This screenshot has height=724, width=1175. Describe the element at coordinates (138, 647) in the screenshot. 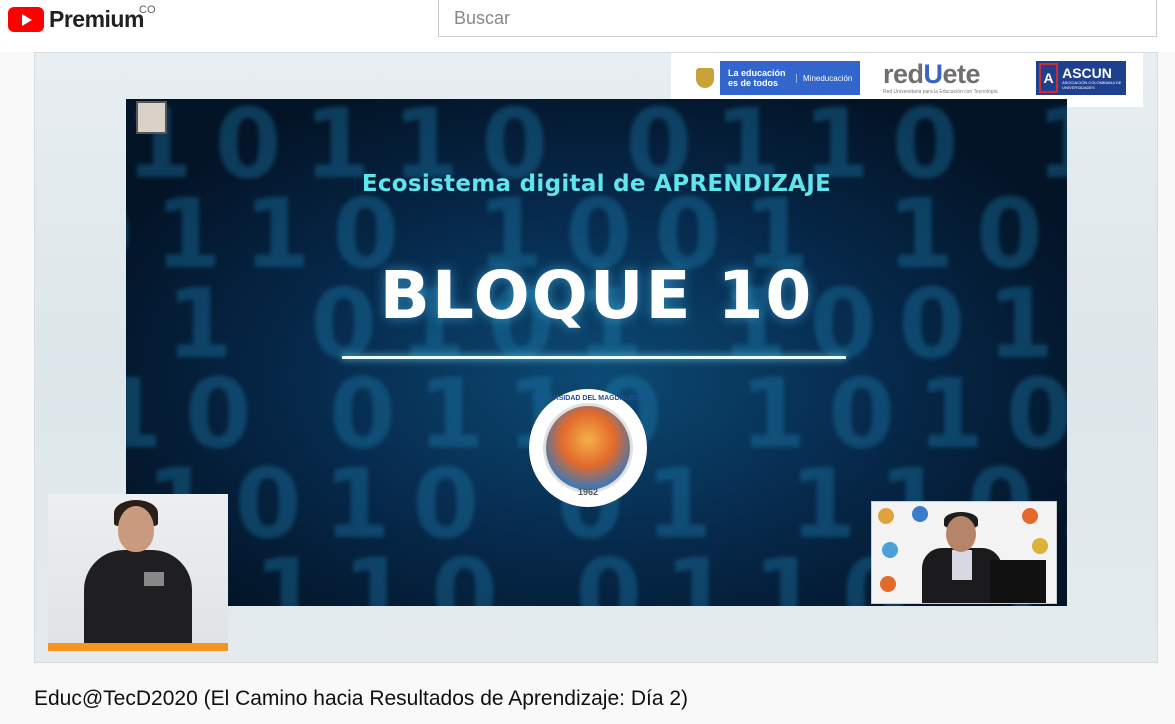

I see `interpreter-accent-bar` at that location.